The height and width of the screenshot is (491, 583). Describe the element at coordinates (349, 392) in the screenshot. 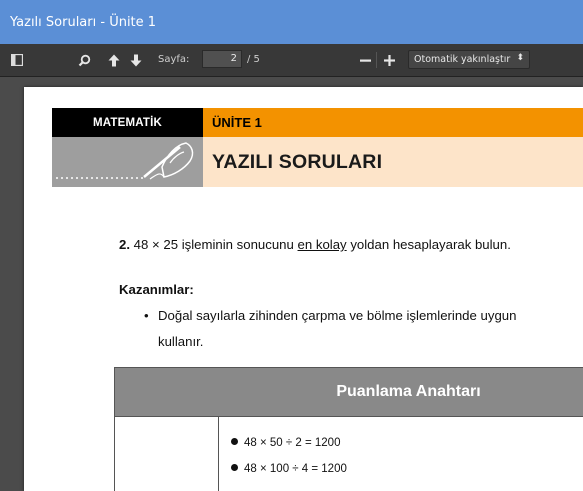

I see `scoring-table-title: Puanlama Anahtarı` at that location.